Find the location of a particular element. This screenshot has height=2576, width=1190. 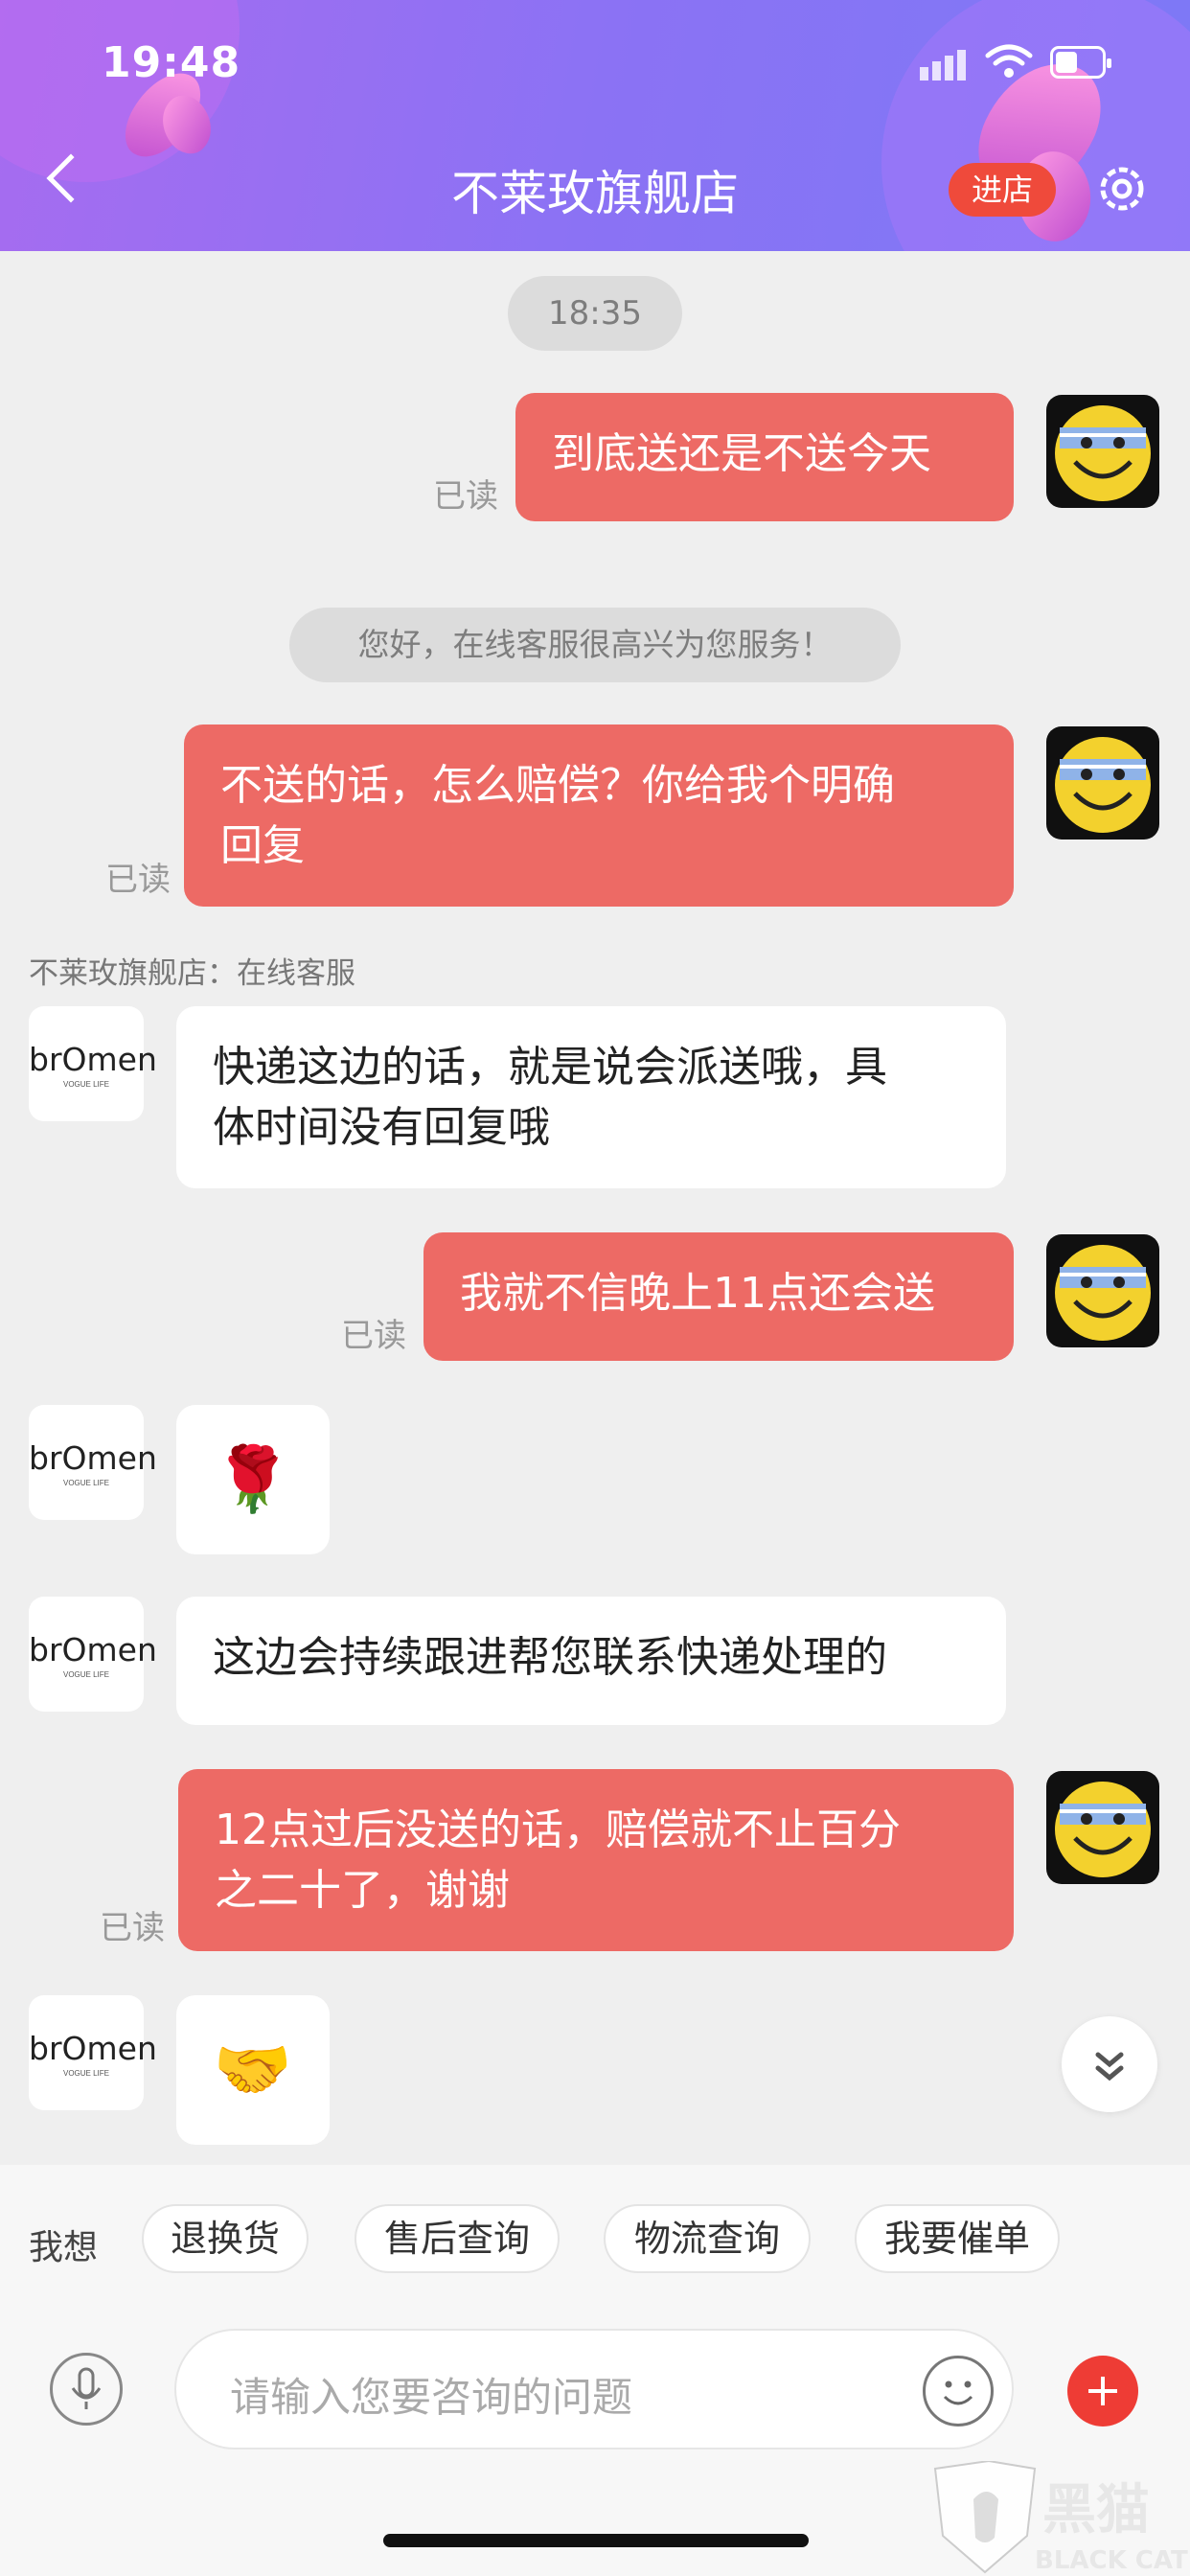

handshake-emoji-icon: 🤝 is located at coordinates (253, 2070).